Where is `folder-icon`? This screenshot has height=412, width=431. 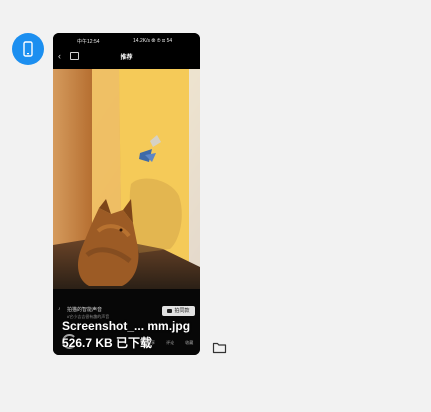 folder-icon is located at coordinates (219, 347).